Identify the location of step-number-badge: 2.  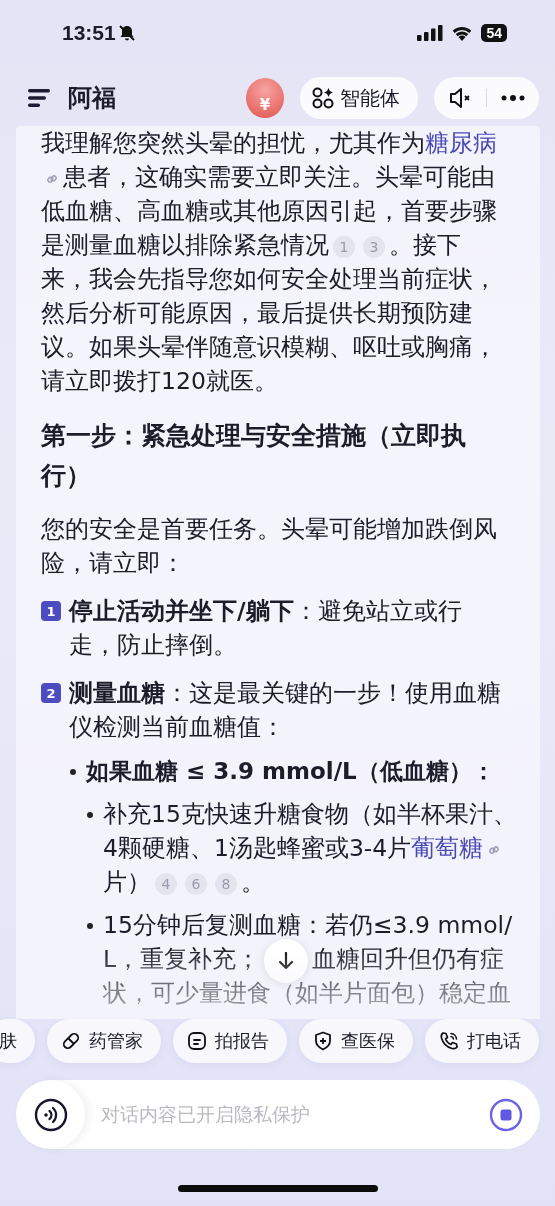
(51, 693).